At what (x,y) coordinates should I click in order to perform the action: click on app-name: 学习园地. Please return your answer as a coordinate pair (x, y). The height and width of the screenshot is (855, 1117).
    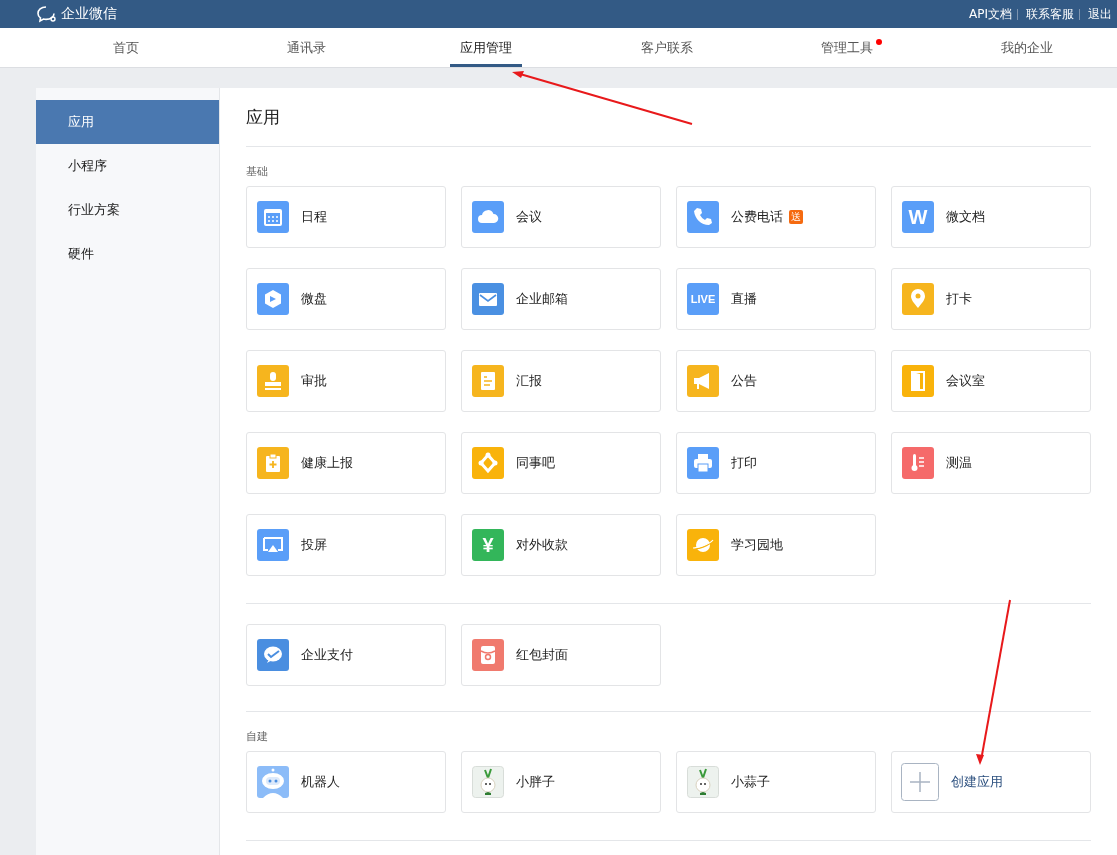
    Looking at the image, I should click on (757, 545).